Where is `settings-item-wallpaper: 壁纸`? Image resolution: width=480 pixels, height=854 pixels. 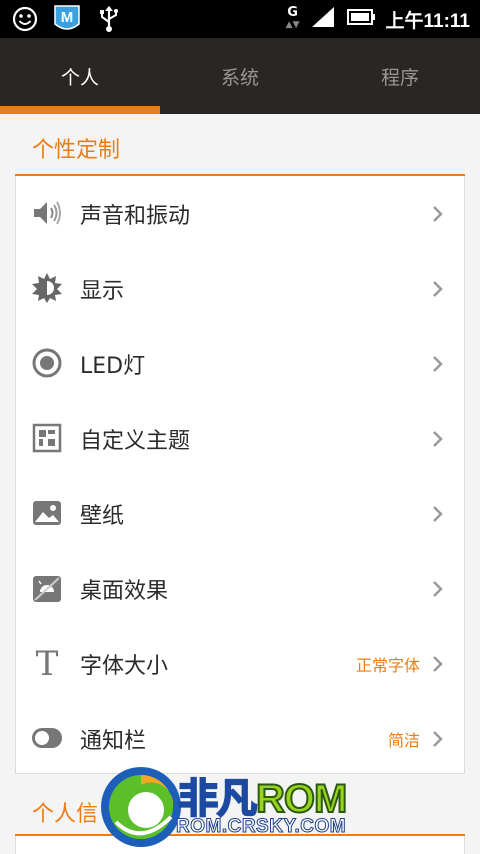
settings-item-wallpaper: 壁纸 is located at coordinates (240, 513).